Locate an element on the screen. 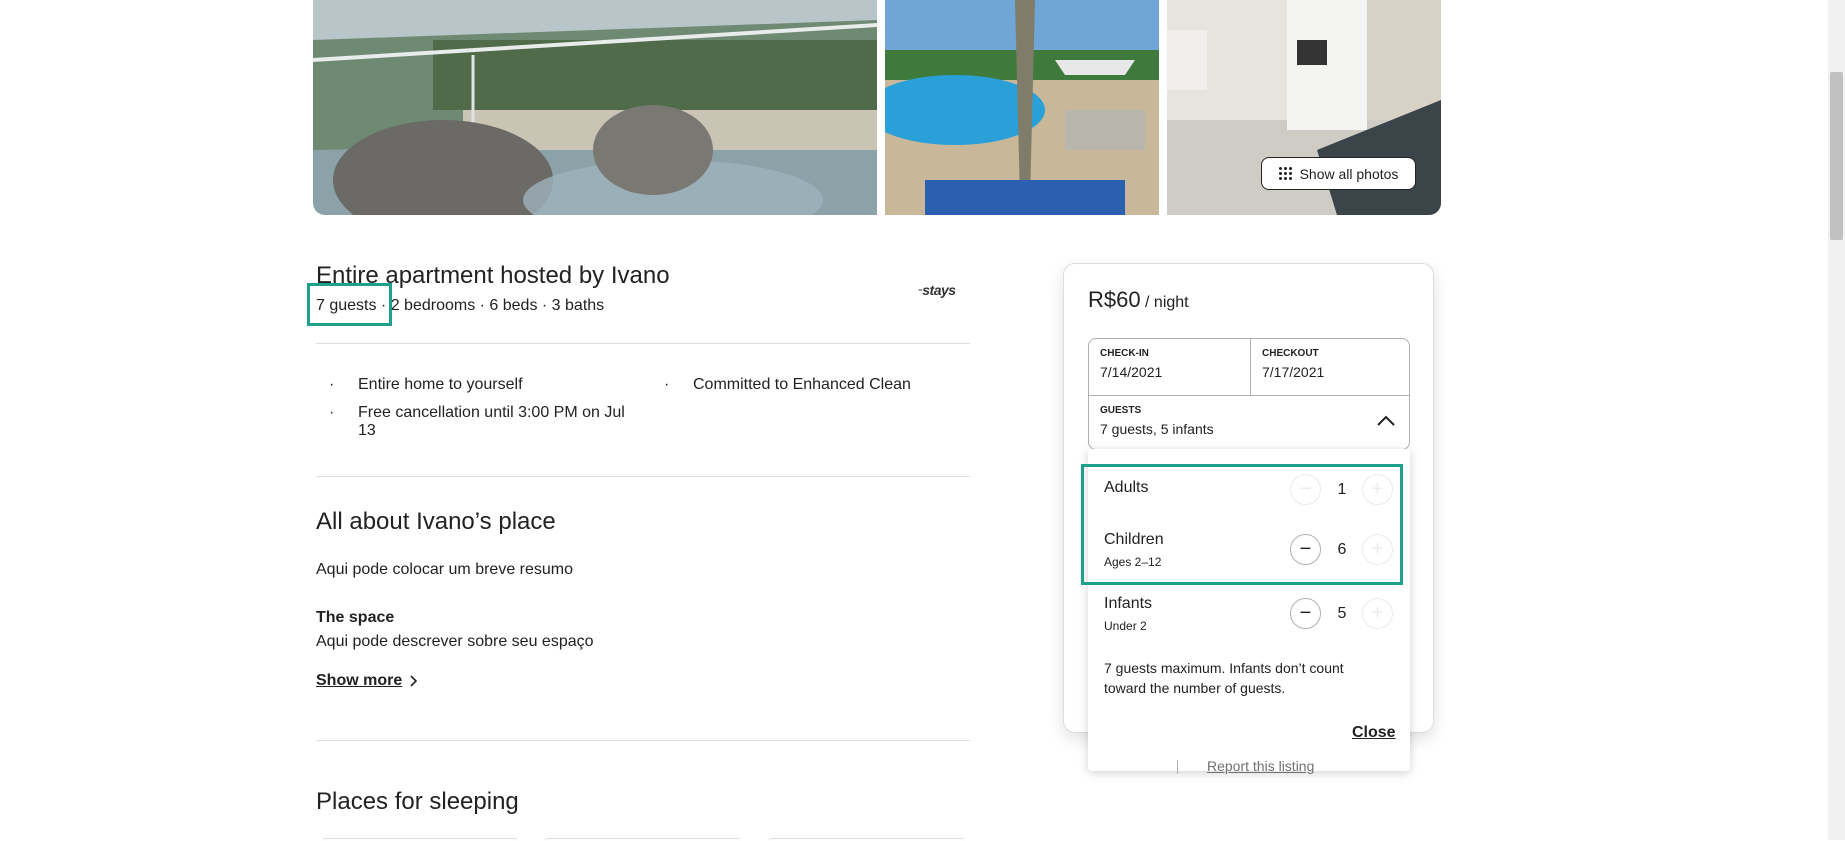 This screenshot has width=1845, height=841. scrollbar-thumb is located at coordinates (1836, 156).